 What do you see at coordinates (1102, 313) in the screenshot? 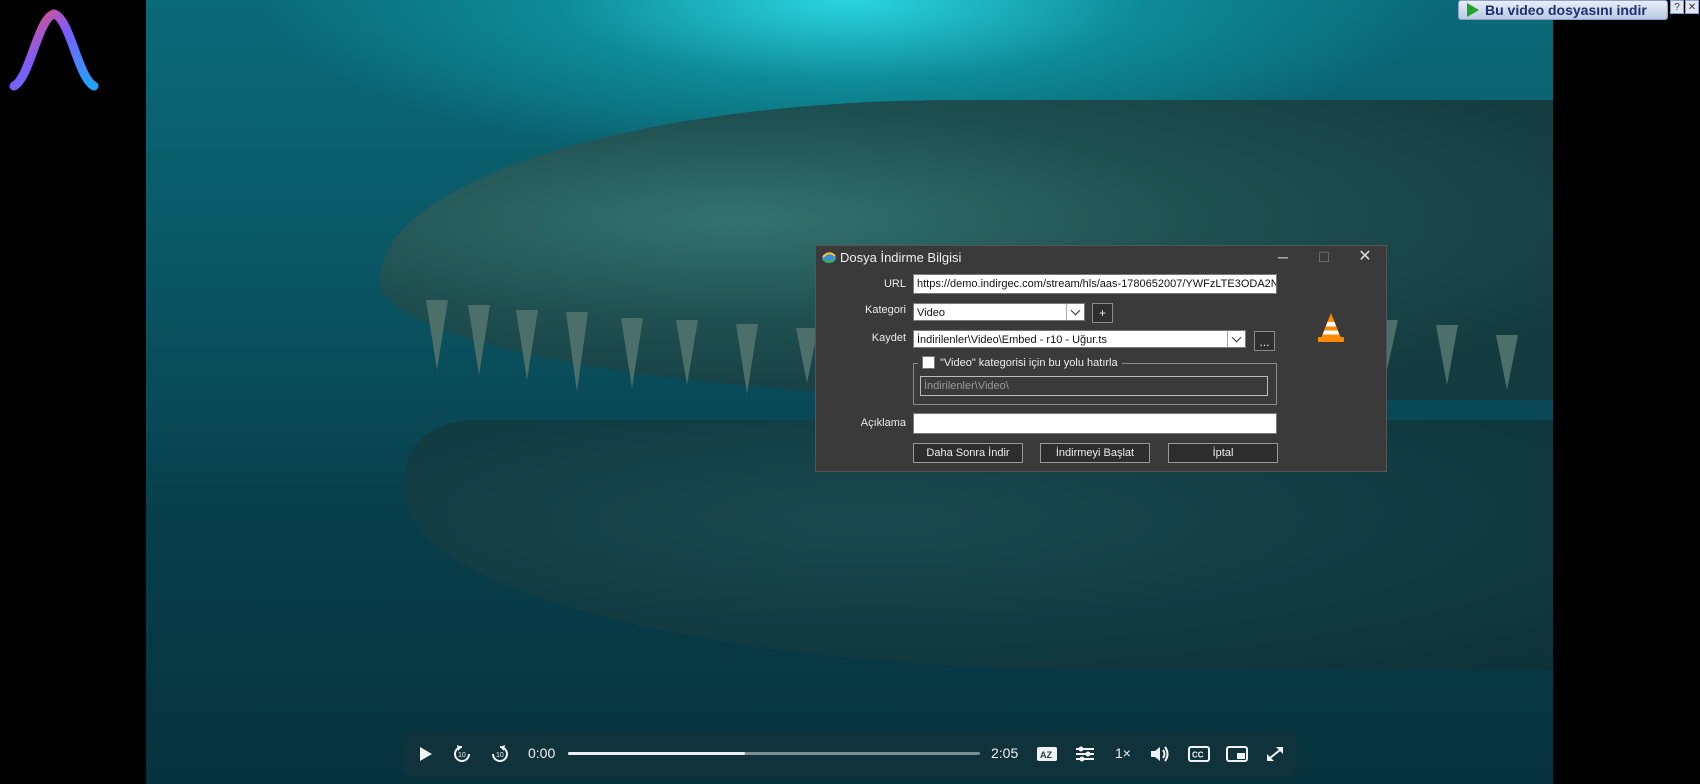
I see `add-category-button: +` at bounding box center [1102, 313].